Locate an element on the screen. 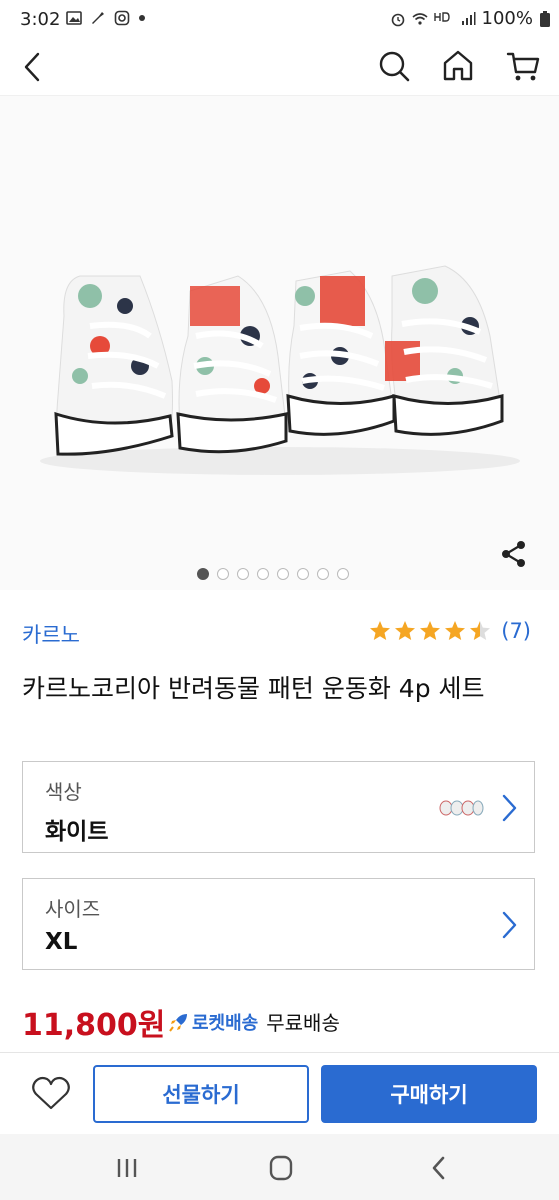 Image resolution: width=559 pixels, height=1200 pixels. signal-icon is located at coordinates (468, 18).